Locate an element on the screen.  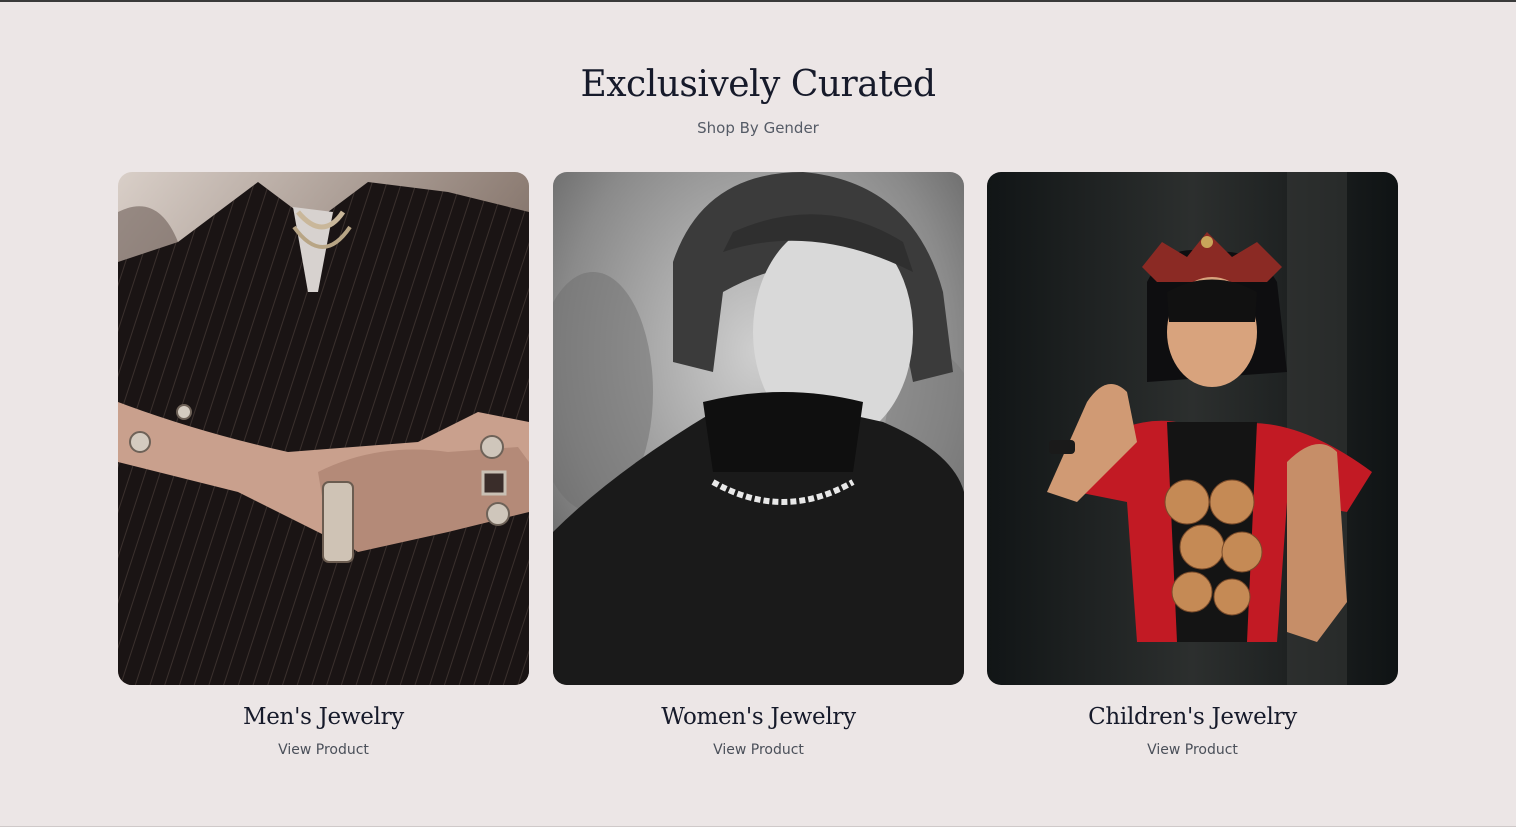
section-subtitle: Shop By Gender is located at coordinates (758, 128).